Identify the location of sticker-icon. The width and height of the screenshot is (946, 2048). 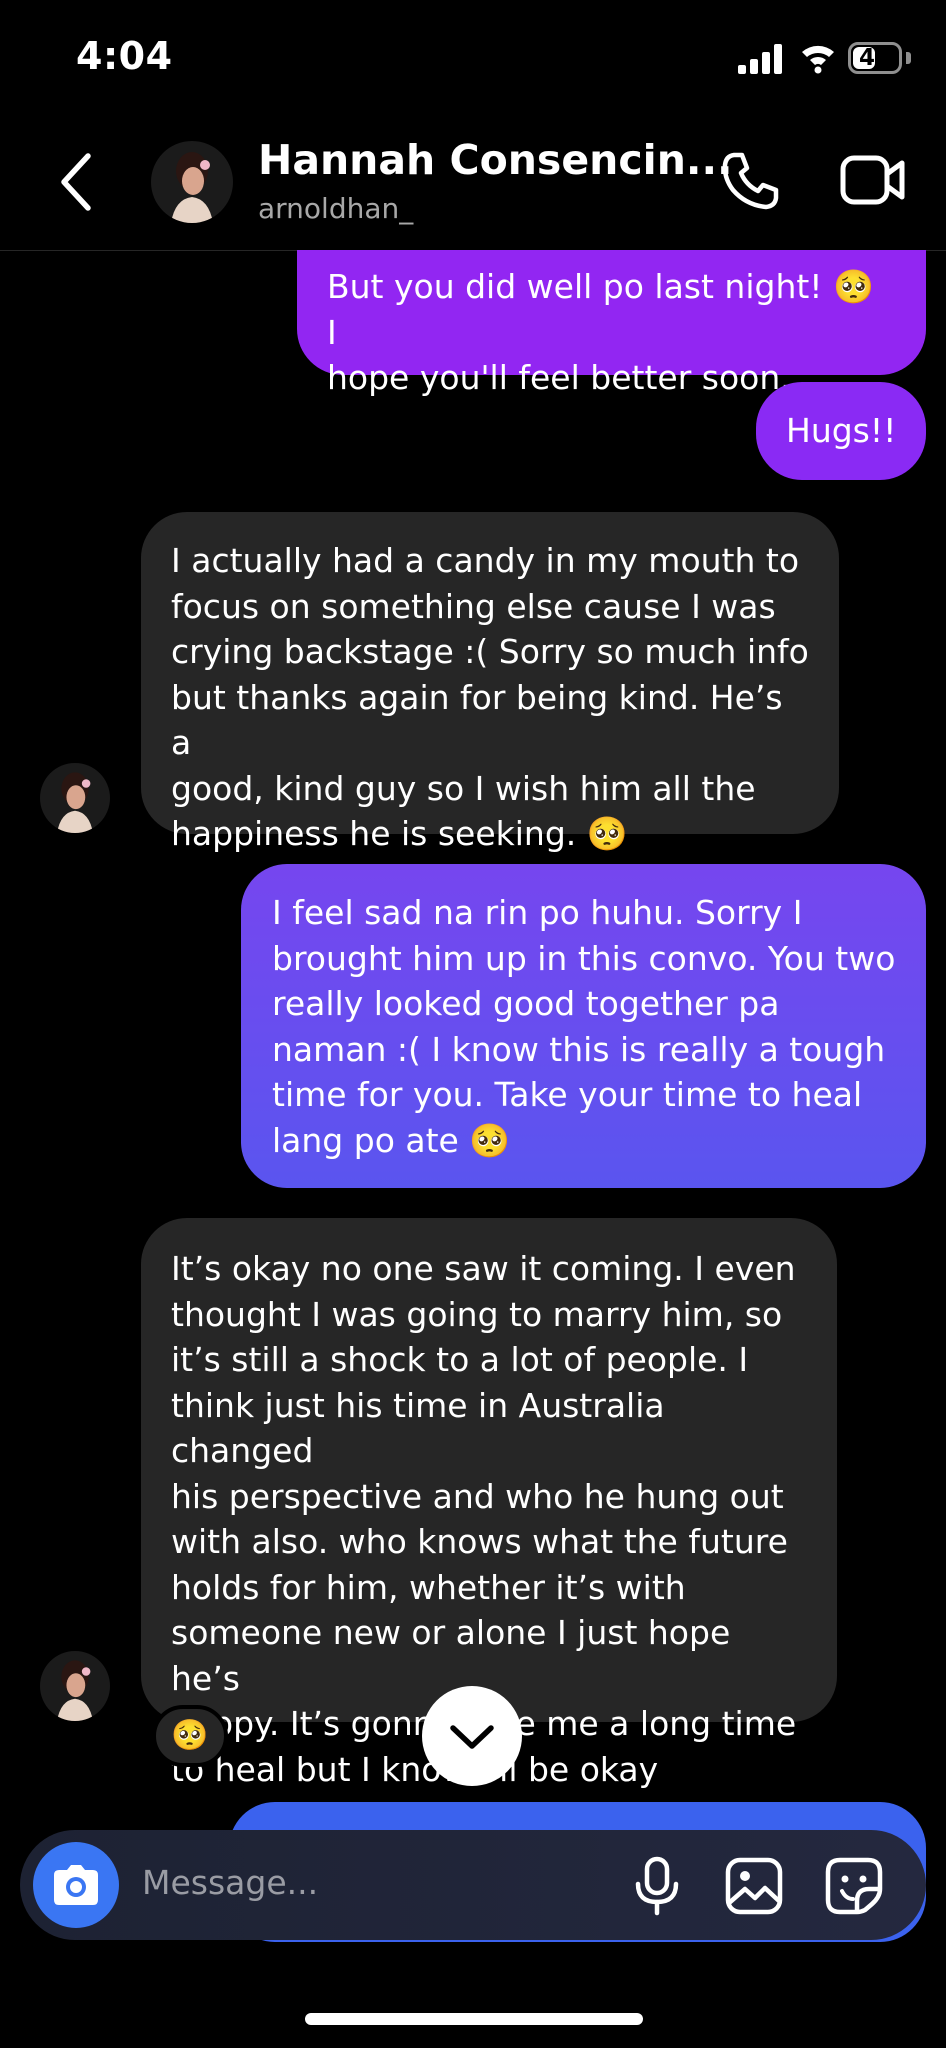
(854, 1886).